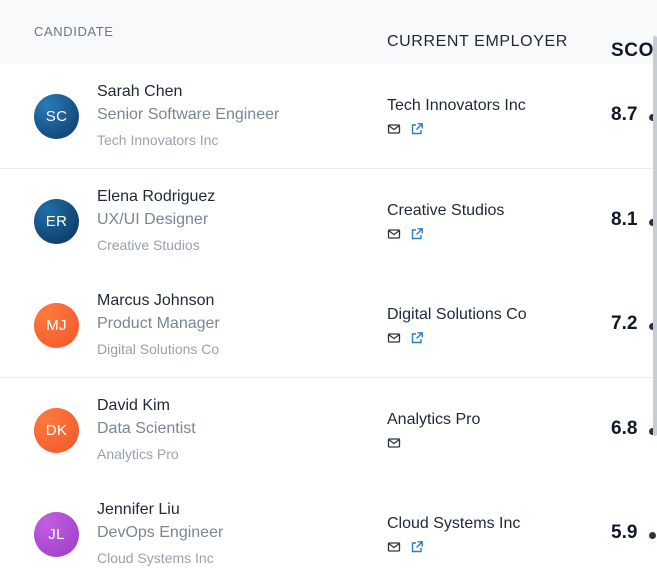  I want to click on candidate-name: David Kim, so click(133, 406).